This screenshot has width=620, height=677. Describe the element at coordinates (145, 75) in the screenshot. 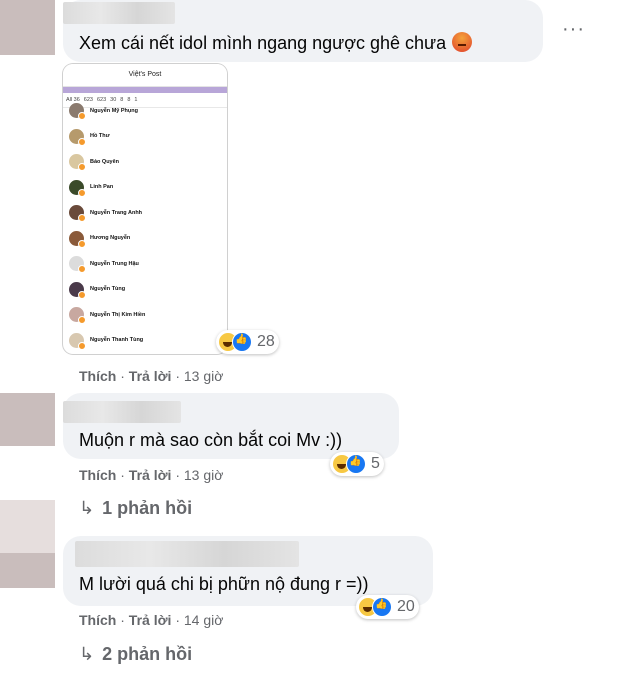

I see `attached-image-title: Việt's Post` at that location.